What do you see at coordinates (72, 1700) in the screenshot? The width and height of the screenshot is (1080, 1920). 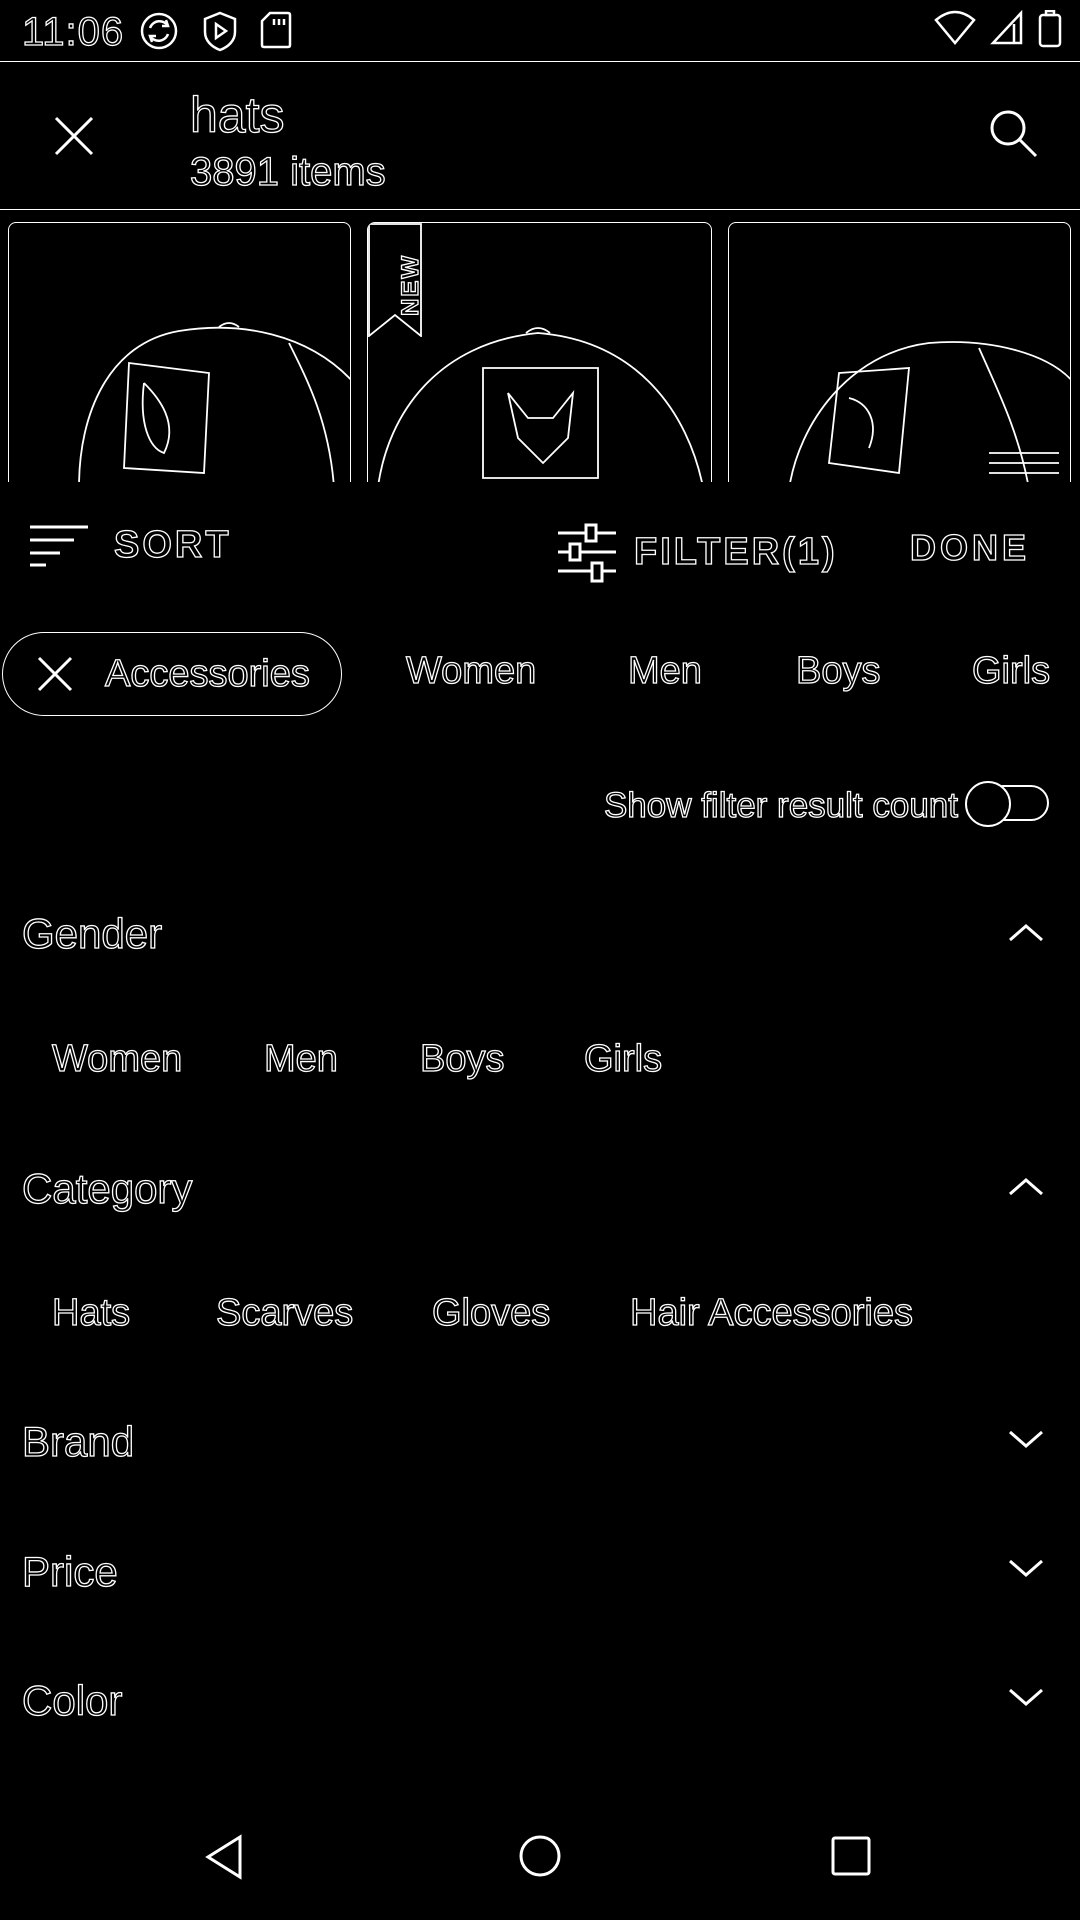 I see `section-color-title: Color` at bounding box center [72, 1700].